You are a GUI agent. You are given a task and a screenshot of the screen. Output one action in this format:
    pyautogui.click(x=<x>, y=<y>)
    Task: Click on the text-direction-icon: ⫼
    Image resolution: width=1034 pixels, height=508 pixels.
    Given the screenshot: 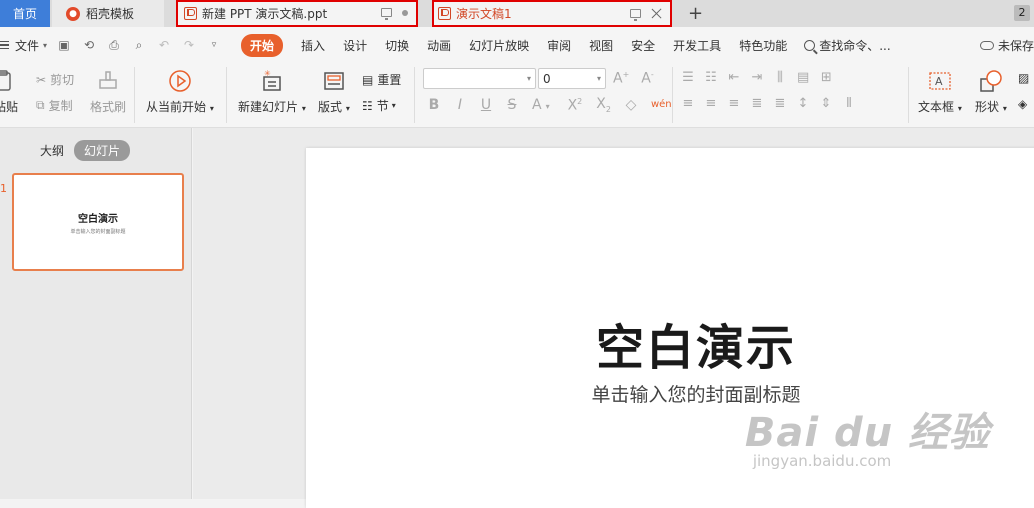 What is the action you would take?
    pyautogui.click(x=780, y=77)
    